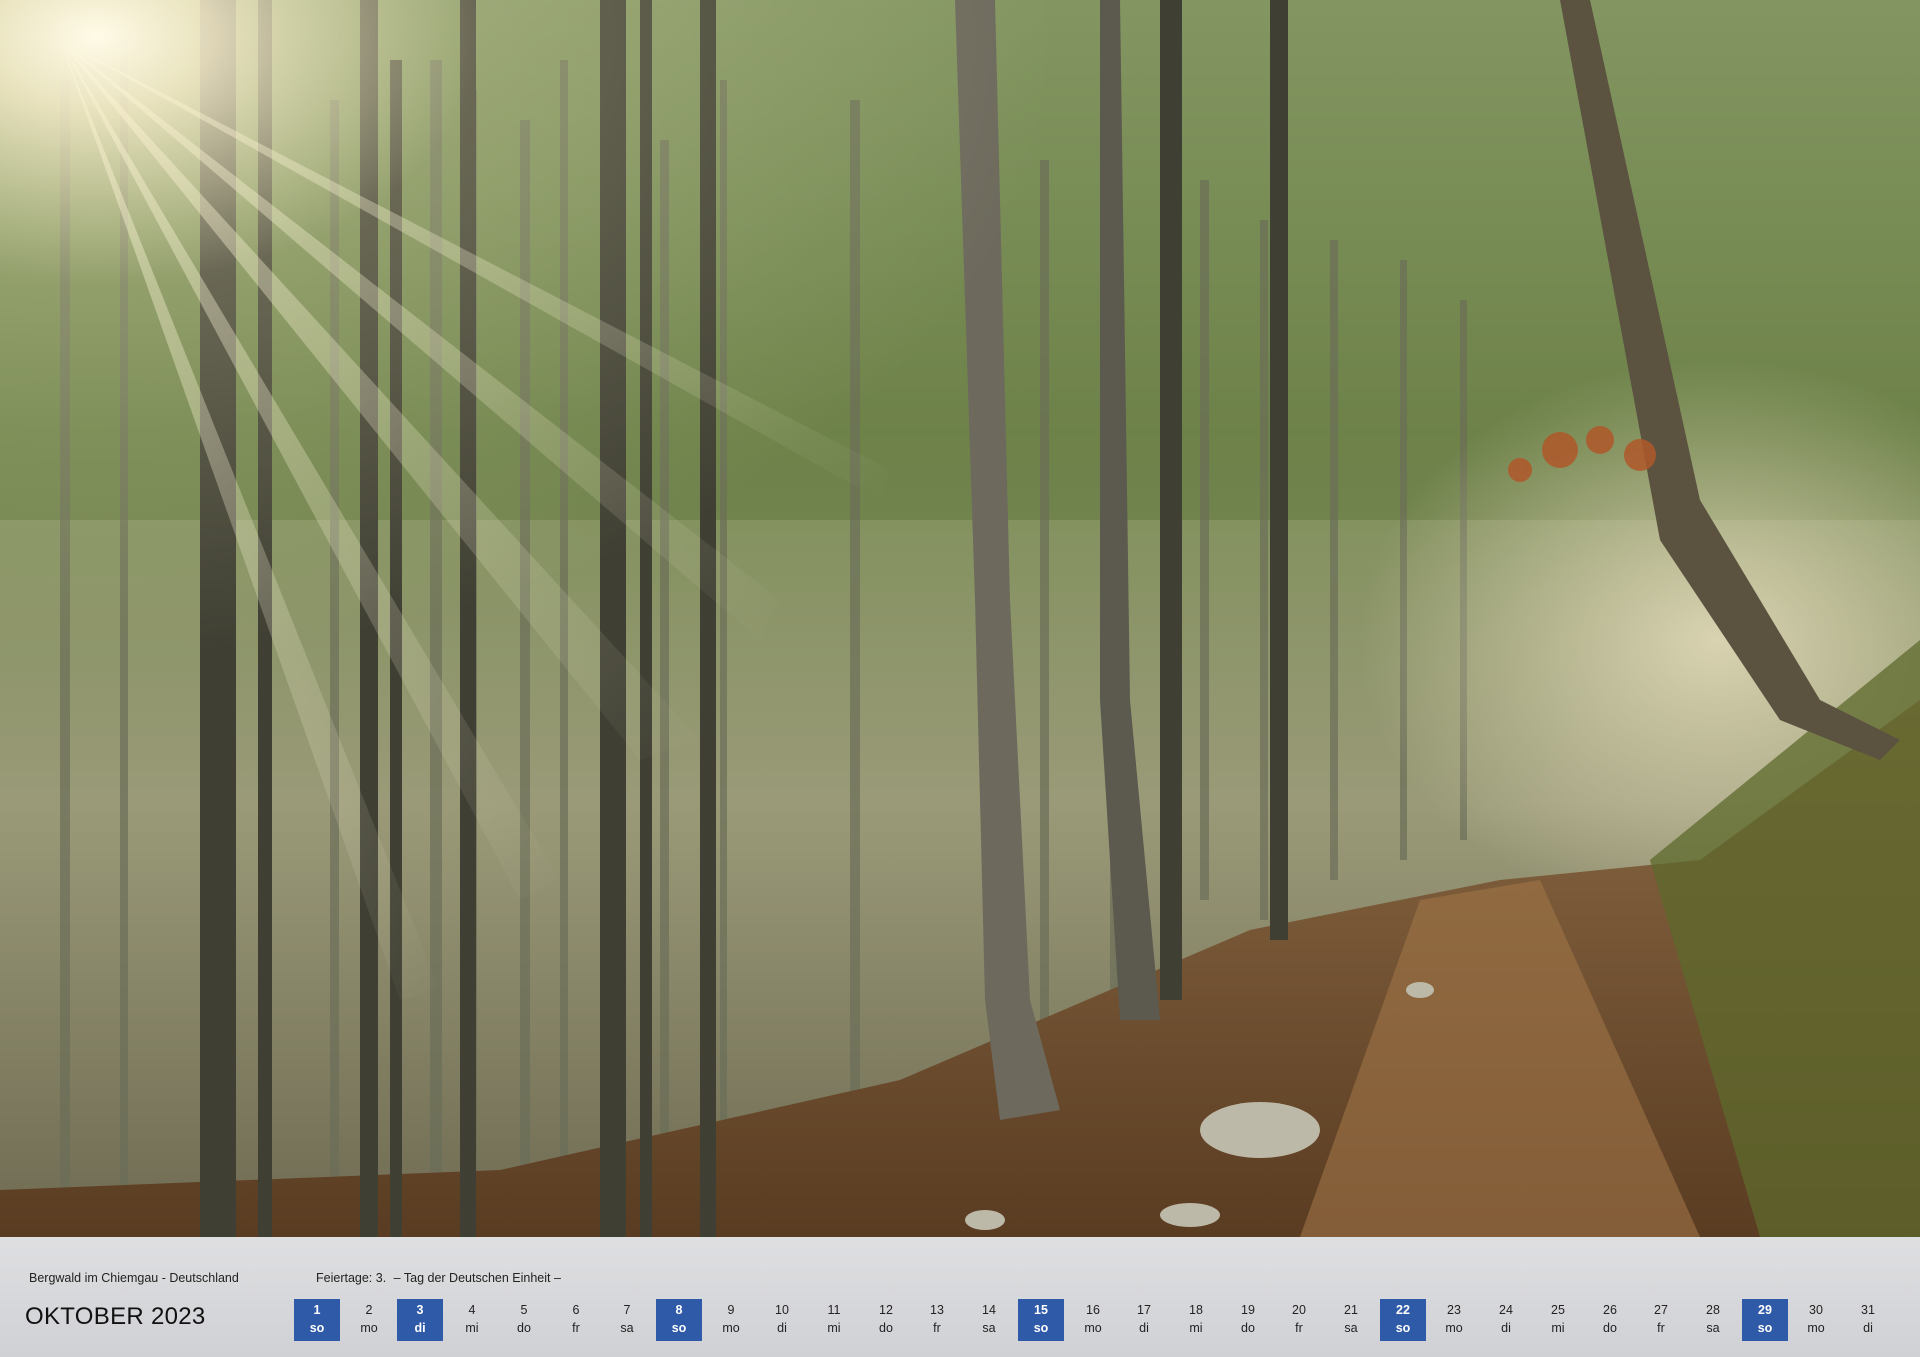 The height and width of the screenshot is (1357, 1920). Describe the element at coordinates (782, 1310) in the screenshot. I see `day-number: 10` at that location.